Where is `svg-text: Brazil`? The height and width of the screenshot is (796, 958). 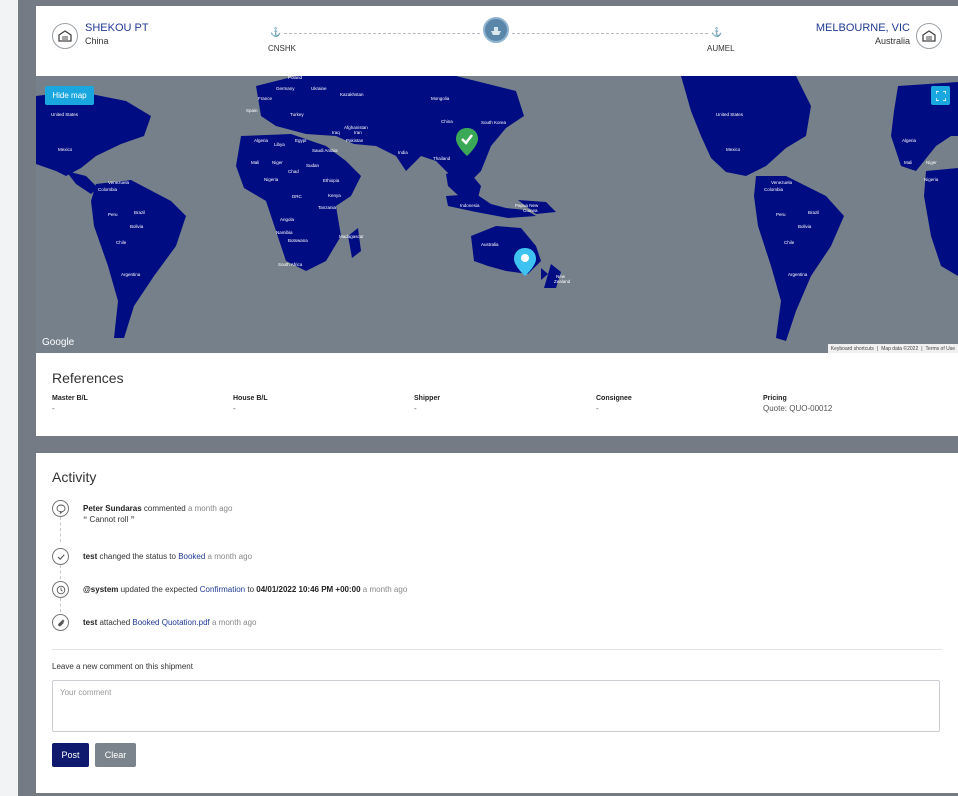 svg-text: Brazil is located at coordinates (813, 212).